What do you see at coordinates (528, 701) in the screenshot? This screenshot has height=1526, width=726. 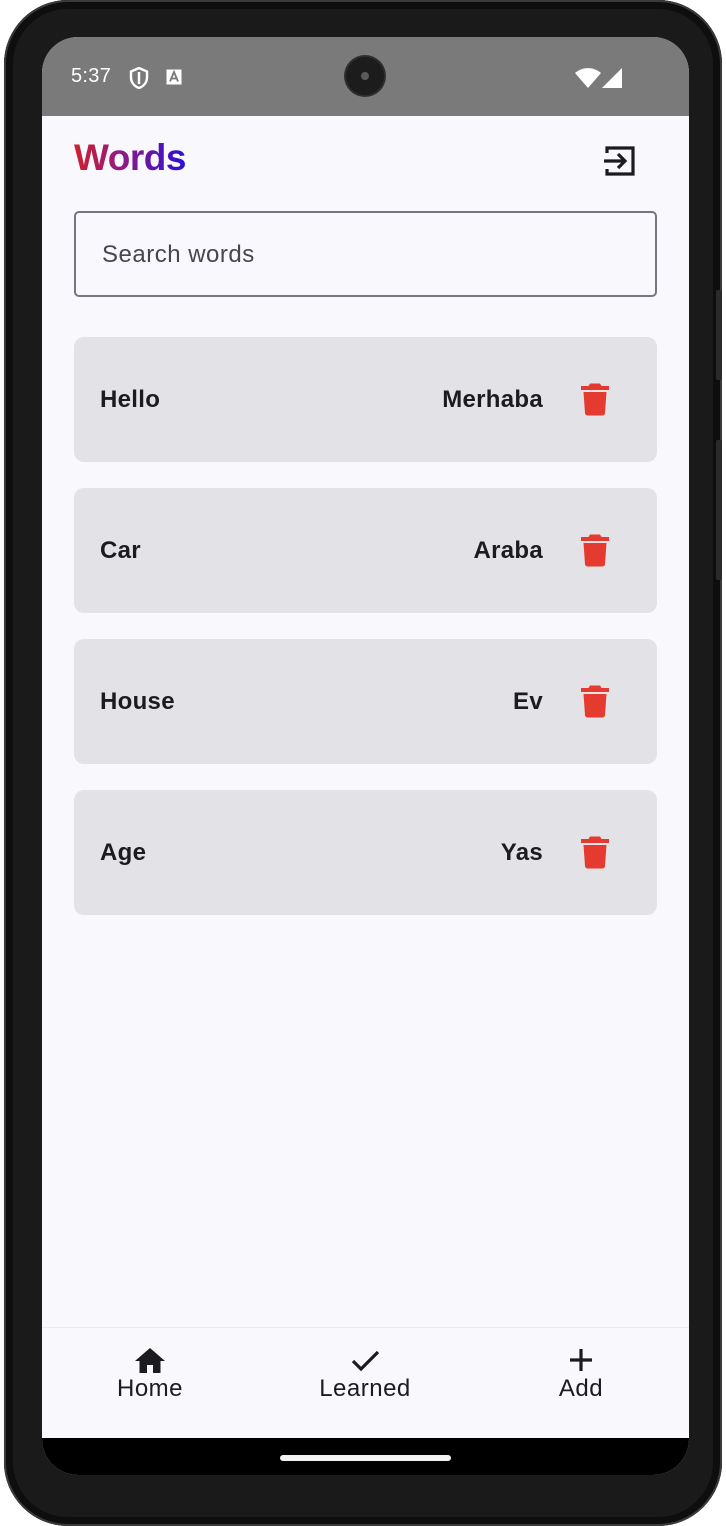 I see `word-translation: Ev` at bounding box center [528, 701].